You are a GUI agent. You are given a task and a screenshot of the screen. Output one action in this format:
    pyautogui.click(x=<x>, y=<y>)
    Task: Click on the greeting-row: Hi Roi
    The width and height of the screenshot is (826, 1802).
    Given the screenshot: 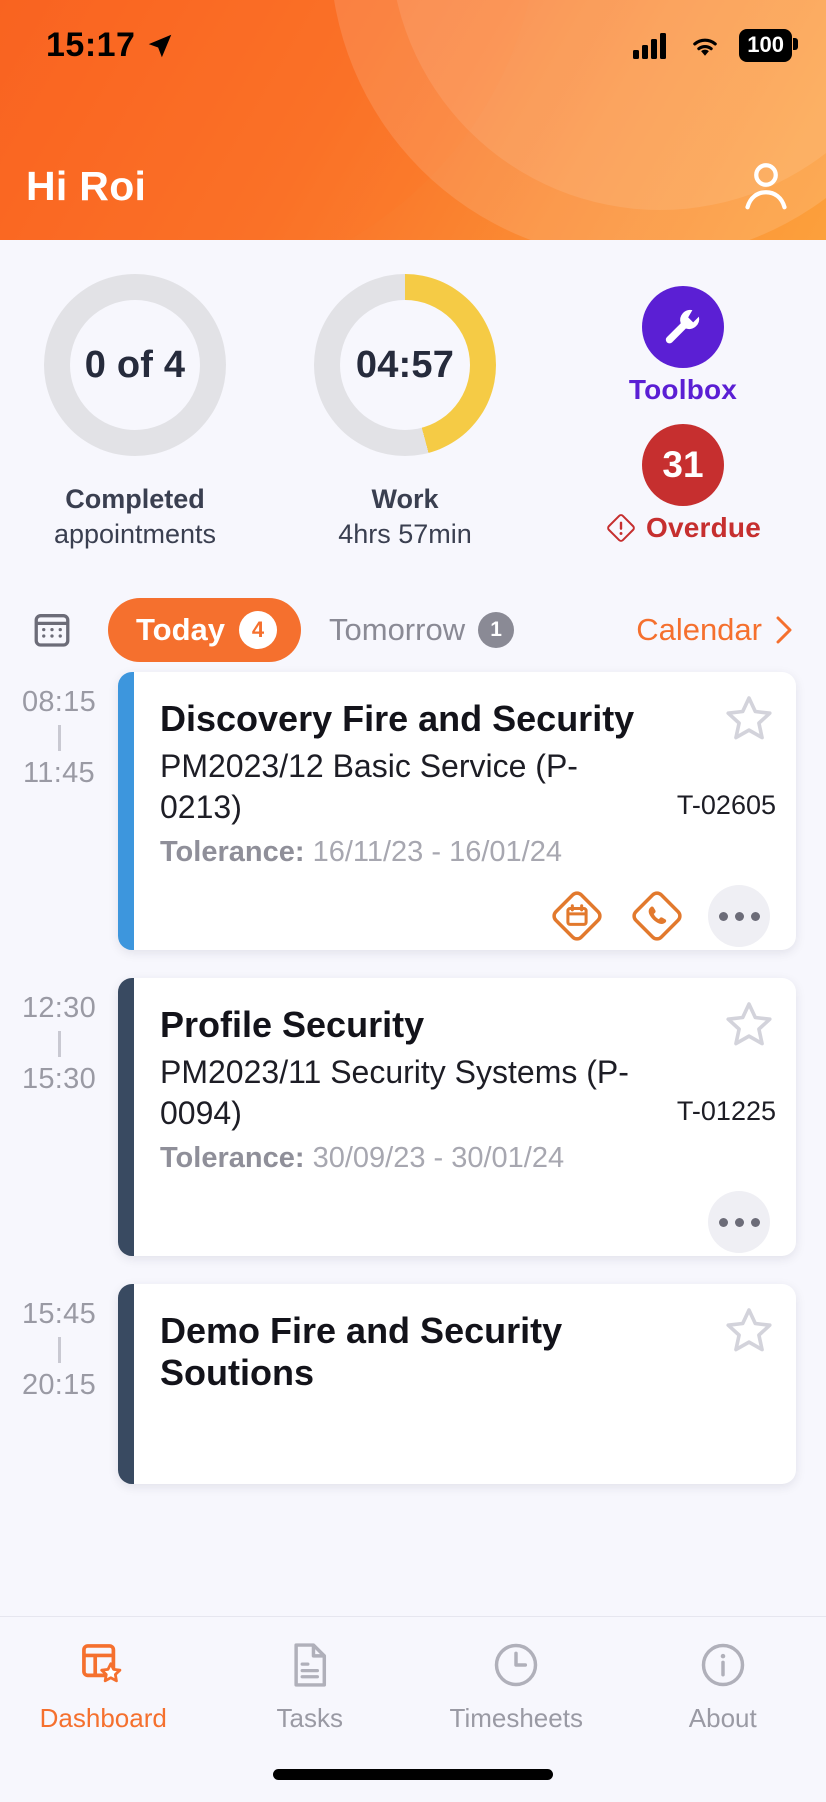 What is the action you would take?
    pyautogui.click(x=413, y=186)
    